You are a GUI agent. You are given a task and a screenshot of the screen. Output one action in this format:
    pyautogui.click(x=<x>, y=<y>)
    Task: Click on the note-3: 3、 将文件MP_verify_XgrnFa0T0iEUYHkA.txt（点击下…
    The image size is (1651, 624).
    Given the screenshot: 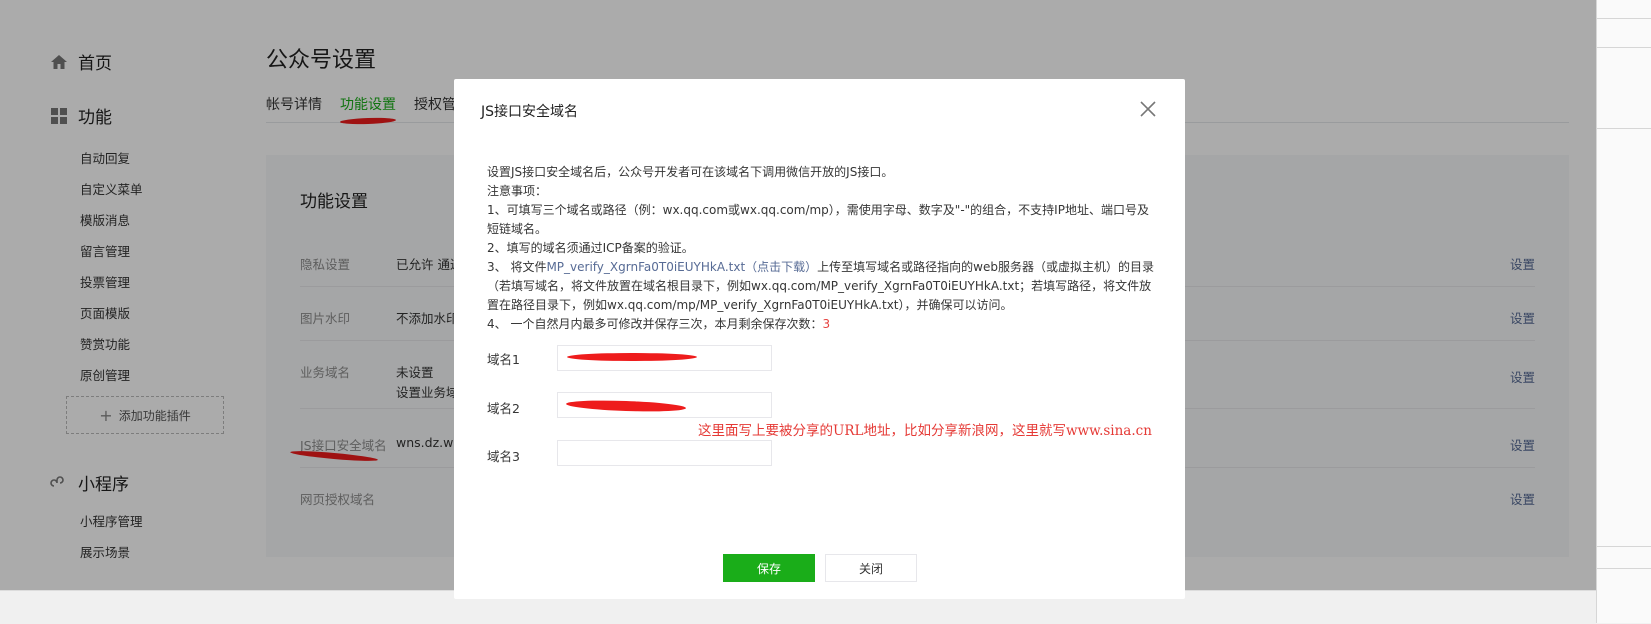 What is the action you would take?
    pyautogui.click(x=822, y=286)
    